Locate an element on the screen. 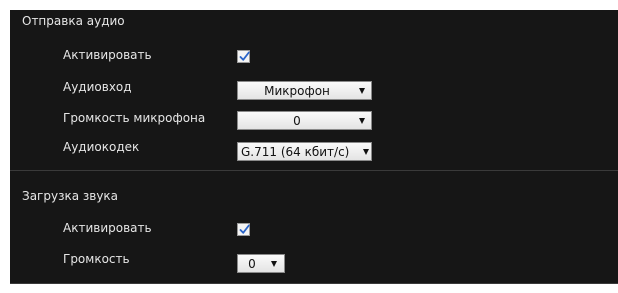  audio-upload-volume-label: Громкость is located at coordinates (96, 259).